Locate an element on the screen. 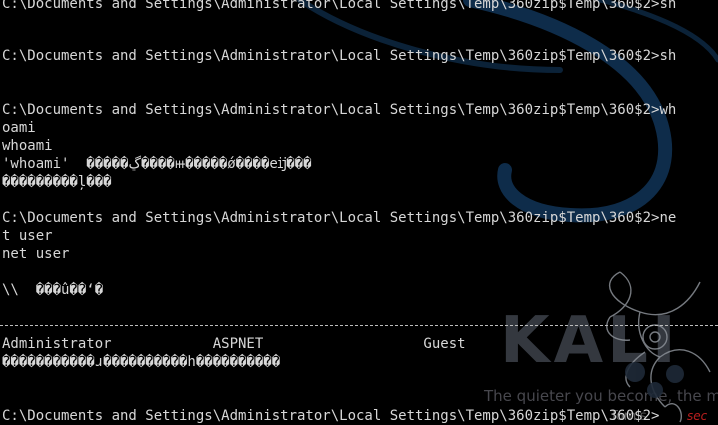 The image size is (718, 425). terminal-line: whoami is located at coordinates (27, 146).